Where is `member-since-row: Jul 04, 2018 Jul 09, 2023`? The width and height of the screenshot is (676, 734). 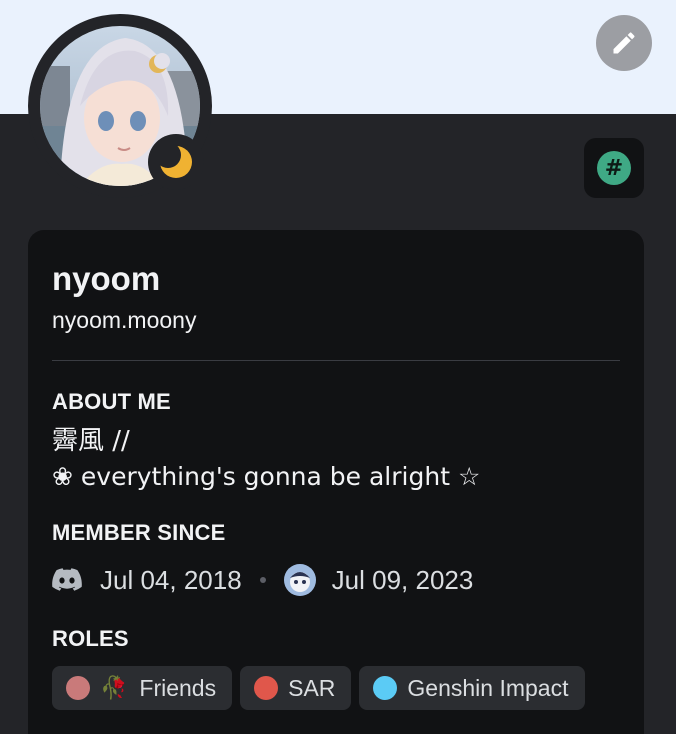 member-since-row: Jul 04, 2018 Jul 09, 2023 is located at coordinates (336, 580).